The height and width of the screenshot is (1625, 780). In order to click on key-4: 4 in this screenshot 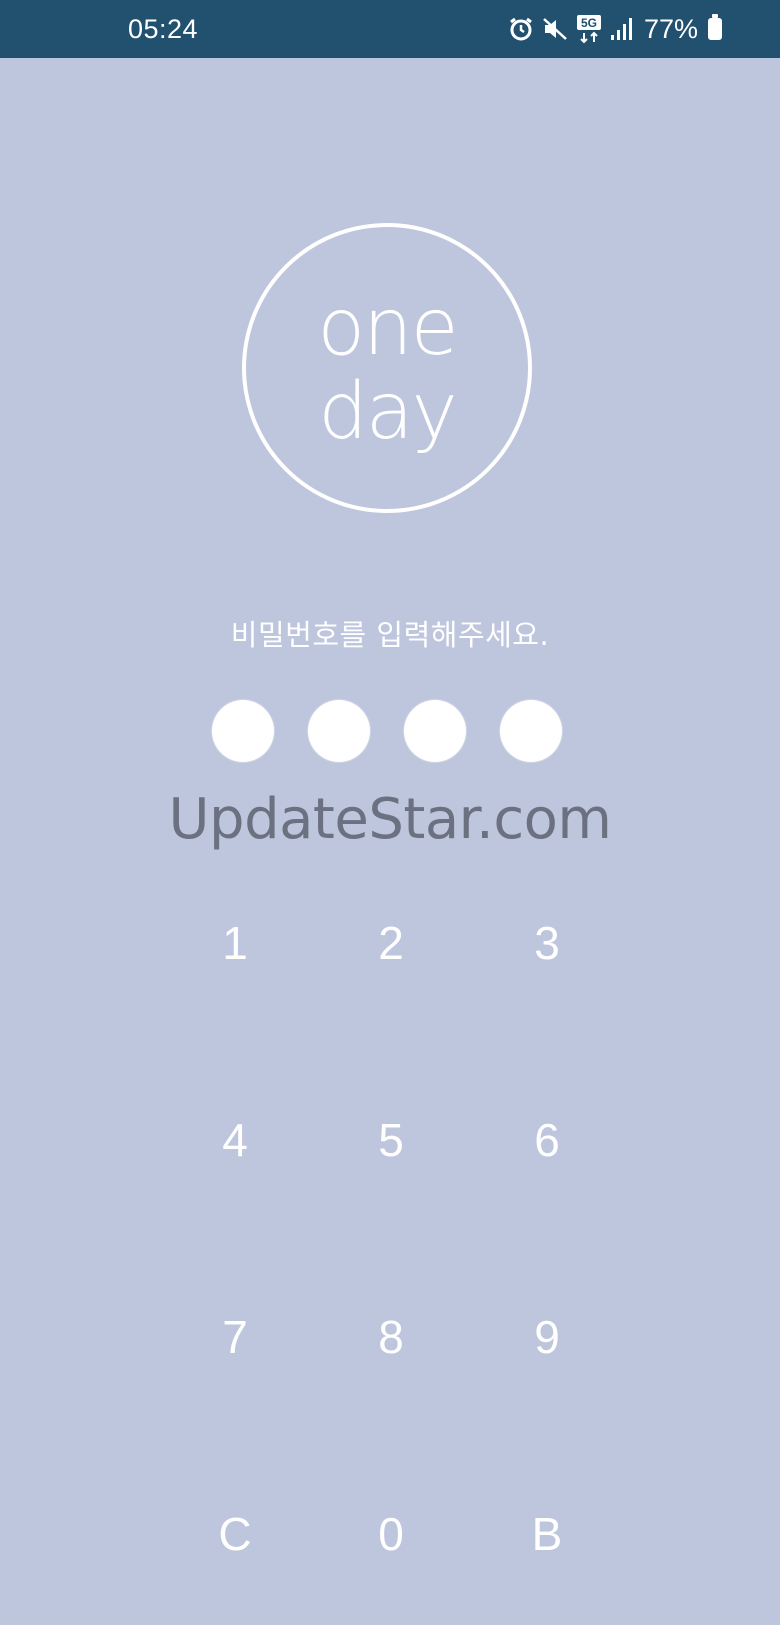, I will do `click(235, 1140)`.